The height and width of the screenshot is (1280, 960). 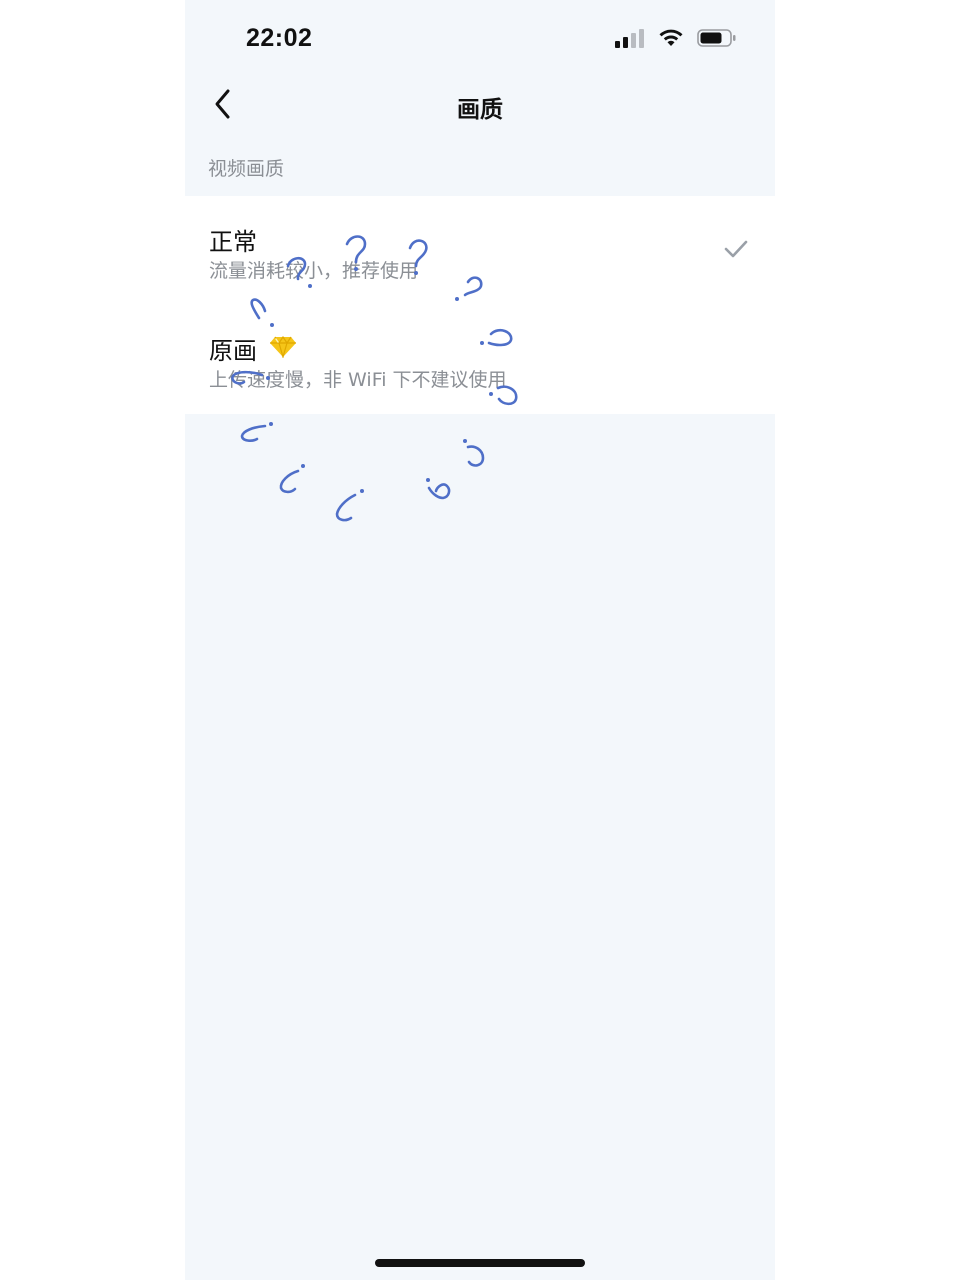 I want to click on home-indicator, so click(x=480, y=1263).